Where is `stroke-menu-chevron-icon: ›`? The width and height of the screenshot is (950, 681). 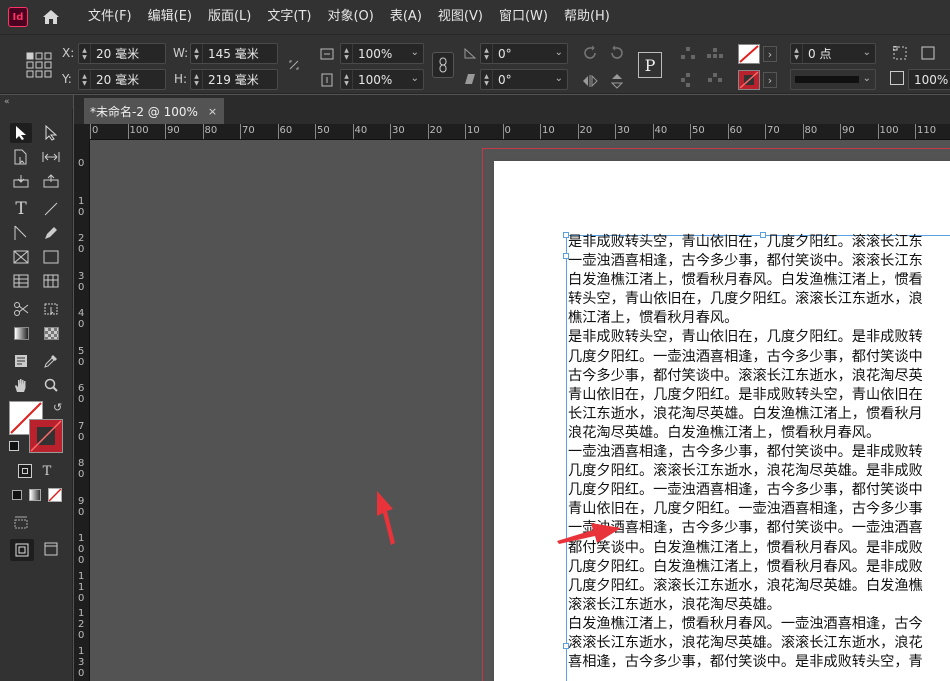 stroke-menu-chevron-icon: › is located at coordinates (770, 80).